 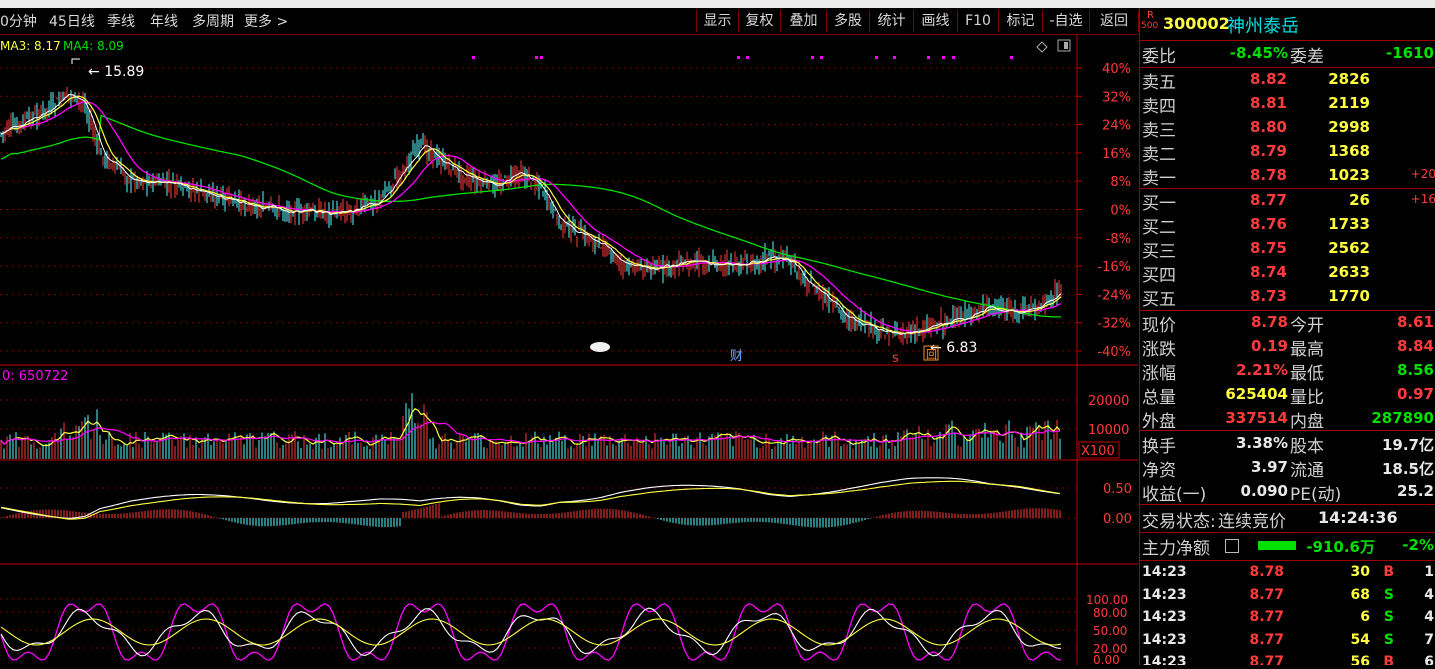 I want to click on bid-row: 买四 8.74 2633, so click(x=1287, y=273).